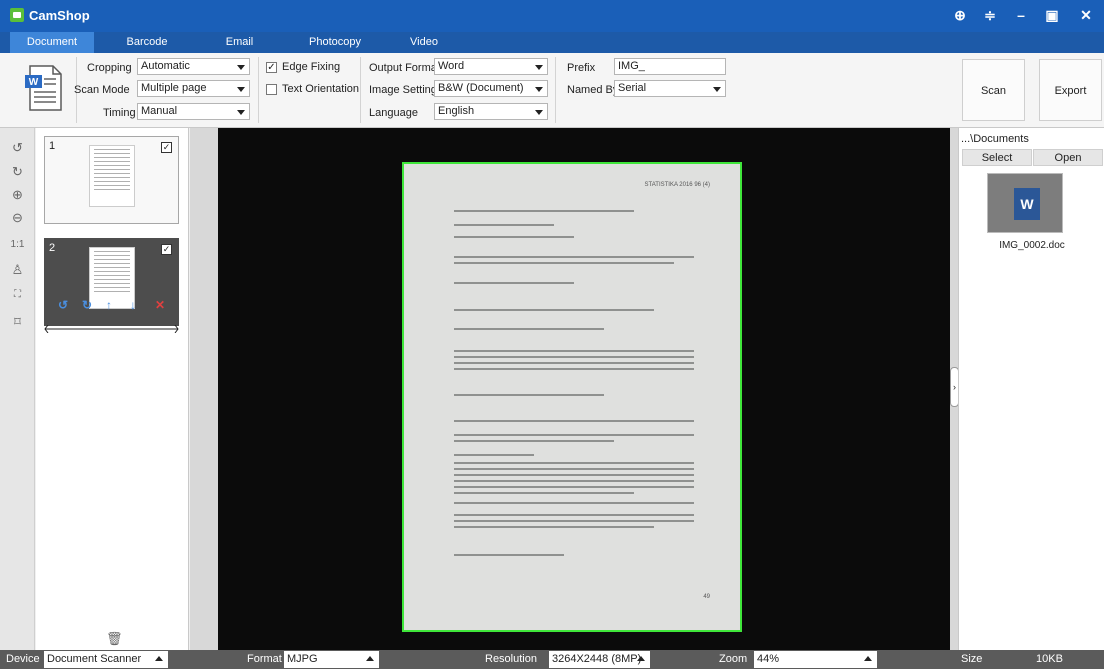 The width and height of the screenshot is (1104, 669). Describe the element at coordinates (17, 194) in the screenshot. I see `zoom-in-icon: ⊕` at that location.